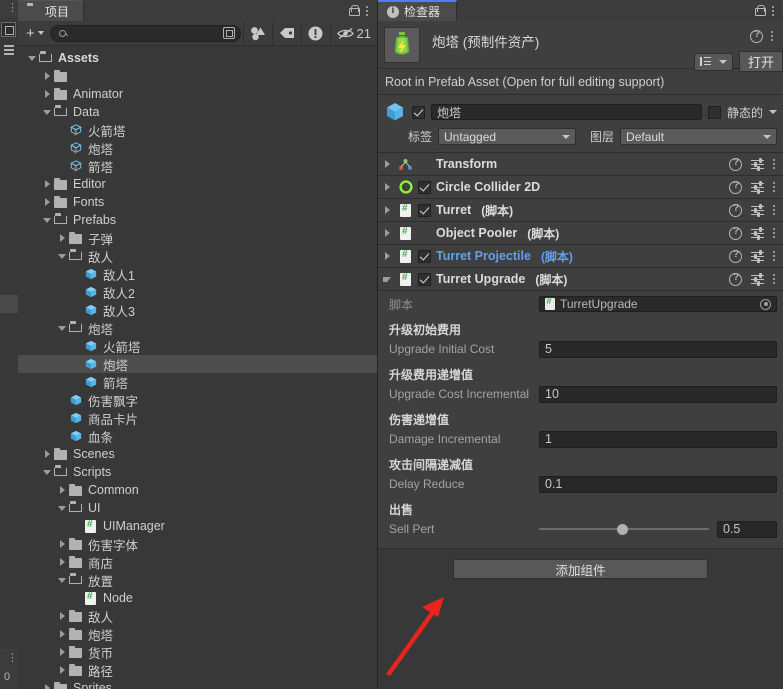 The height and width of the screenshot is (689, 783). What do you see at coordinates (197, 684) in the screenshot?
I see `tree-item: Sprites` at bounding box center [197, 684].